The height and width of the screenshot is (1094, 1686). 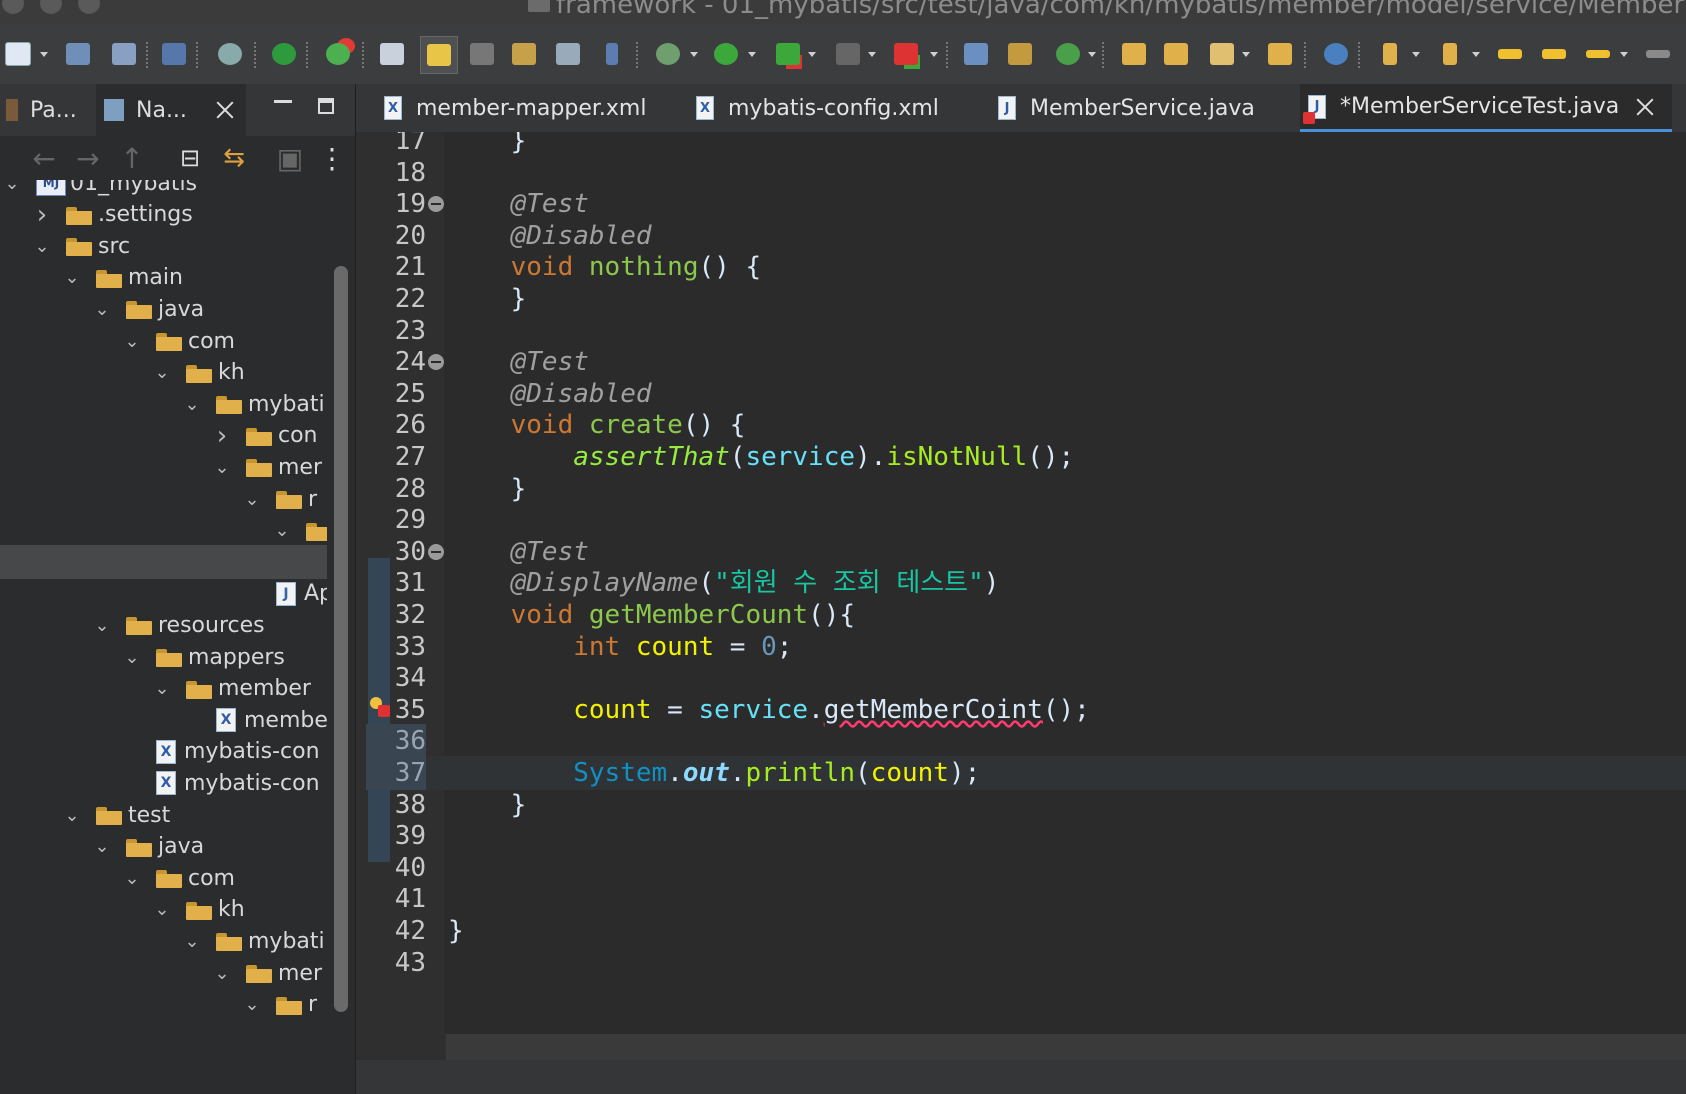 I want to click on code-line: 35 count = service.getMemberCoint();, so click(x=1026, y=710).